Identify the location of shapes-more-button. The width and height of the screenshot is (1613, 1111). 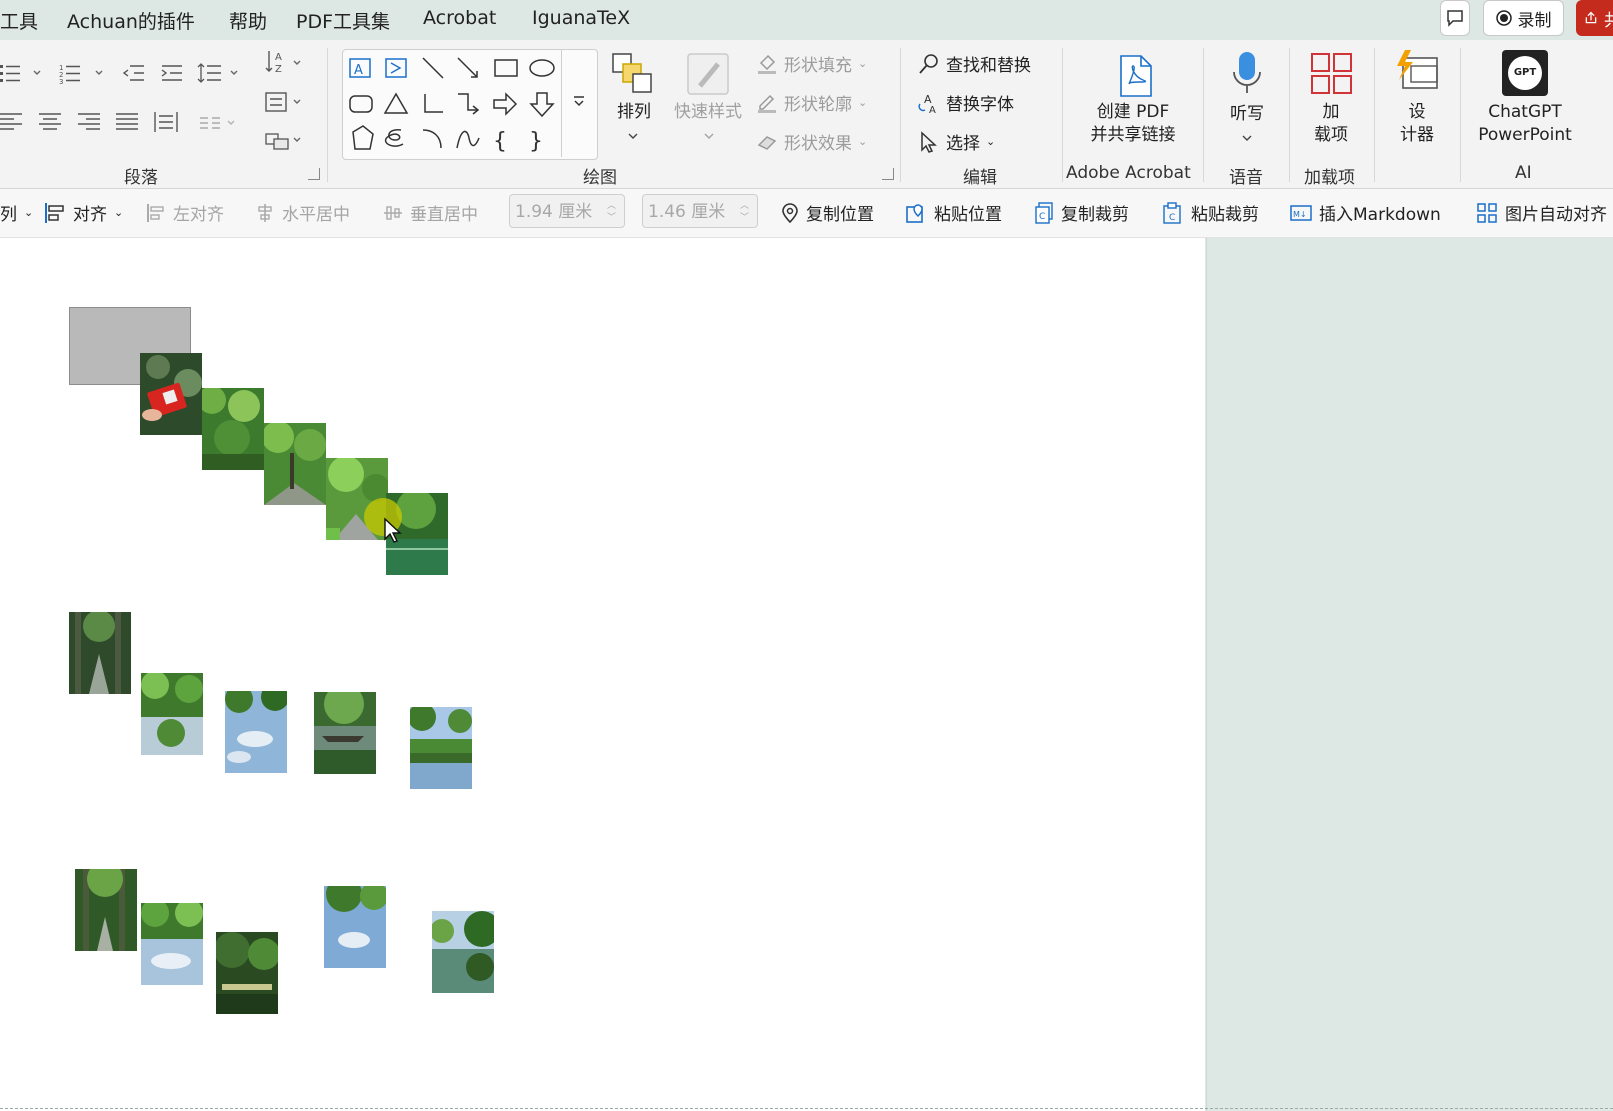
(579, 103).